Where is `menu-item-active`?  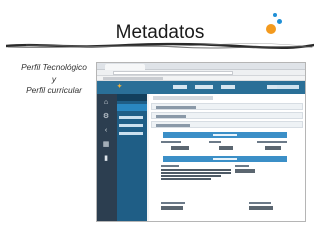
menu-item-active is located at coordinates (132, 107).